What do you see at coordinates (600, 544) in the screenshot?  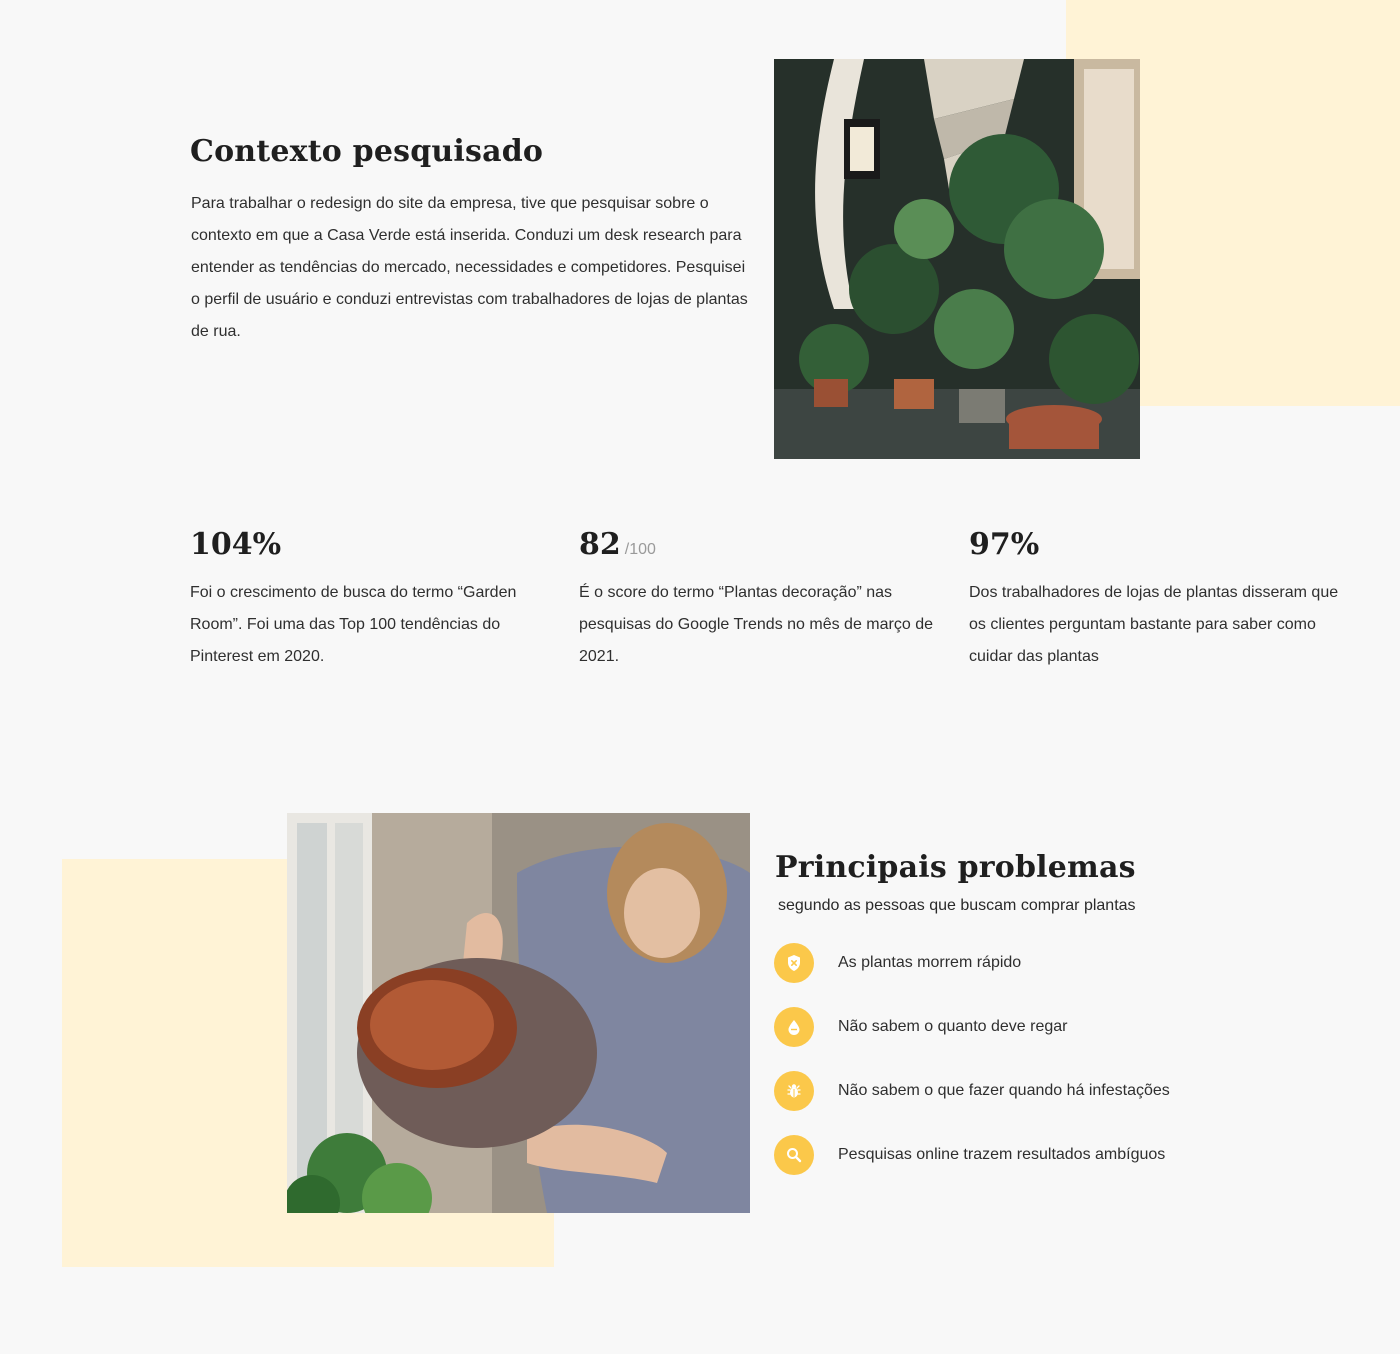 I see `stat-number: 82` at bounding box center [600, 544].